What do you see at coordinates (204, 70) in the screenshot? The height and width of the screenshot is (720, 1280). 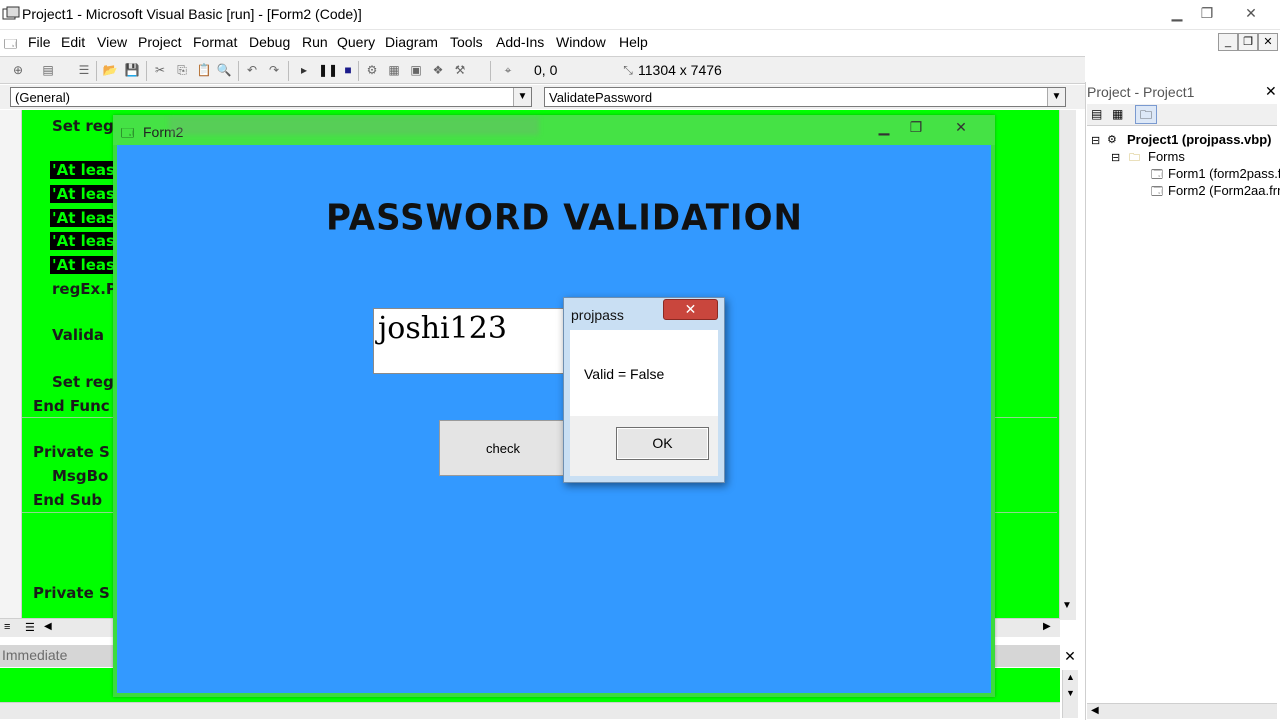 I see `paste-icon: 📋` at bounding box center [204, 70].